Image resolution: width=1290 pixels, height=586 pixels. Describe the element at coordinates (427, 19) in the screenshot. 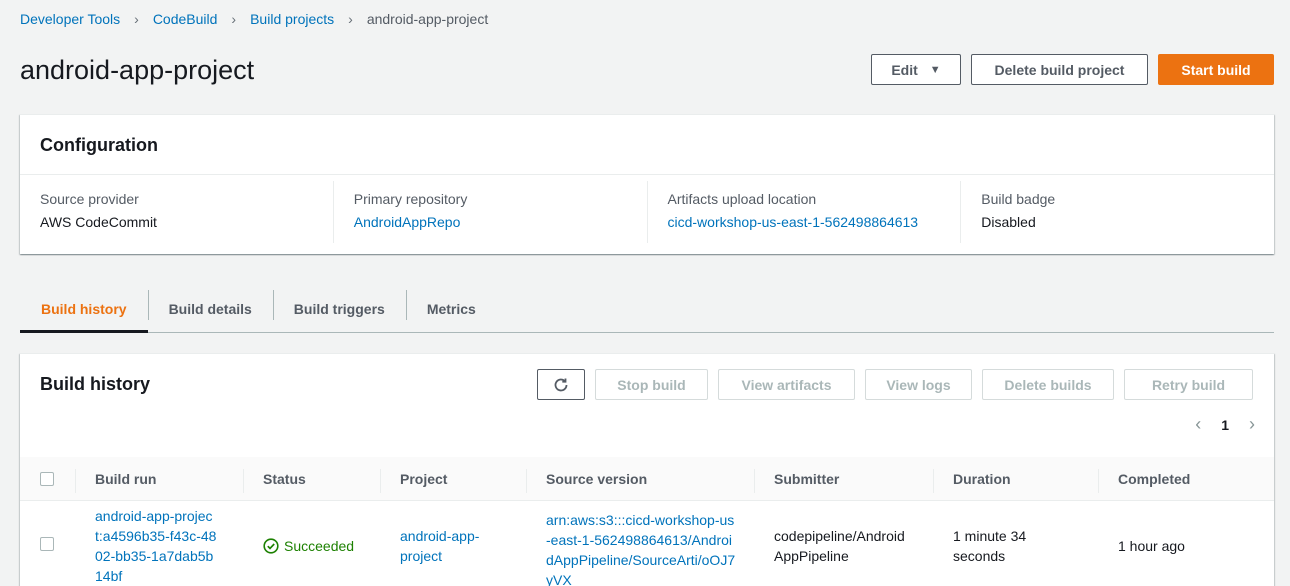

I see `breadcrumb-current: android-app-project` at that location.